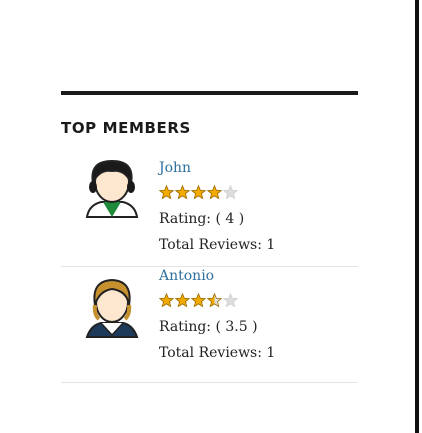 The image size is (422, 433). Describe the element at coordinates (217, 314) in the screenshot. I see `member-info: Antonio Rating: ( 3.5 ) Total Reviews: 1` at that location.